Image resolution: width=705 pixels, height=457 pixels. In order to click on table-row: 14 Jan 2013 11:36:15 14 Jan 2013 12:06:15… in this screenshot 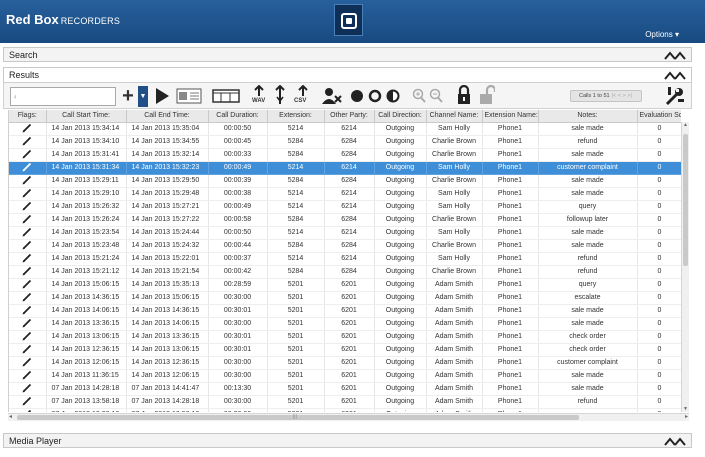, I will do `click(345, 376)`.